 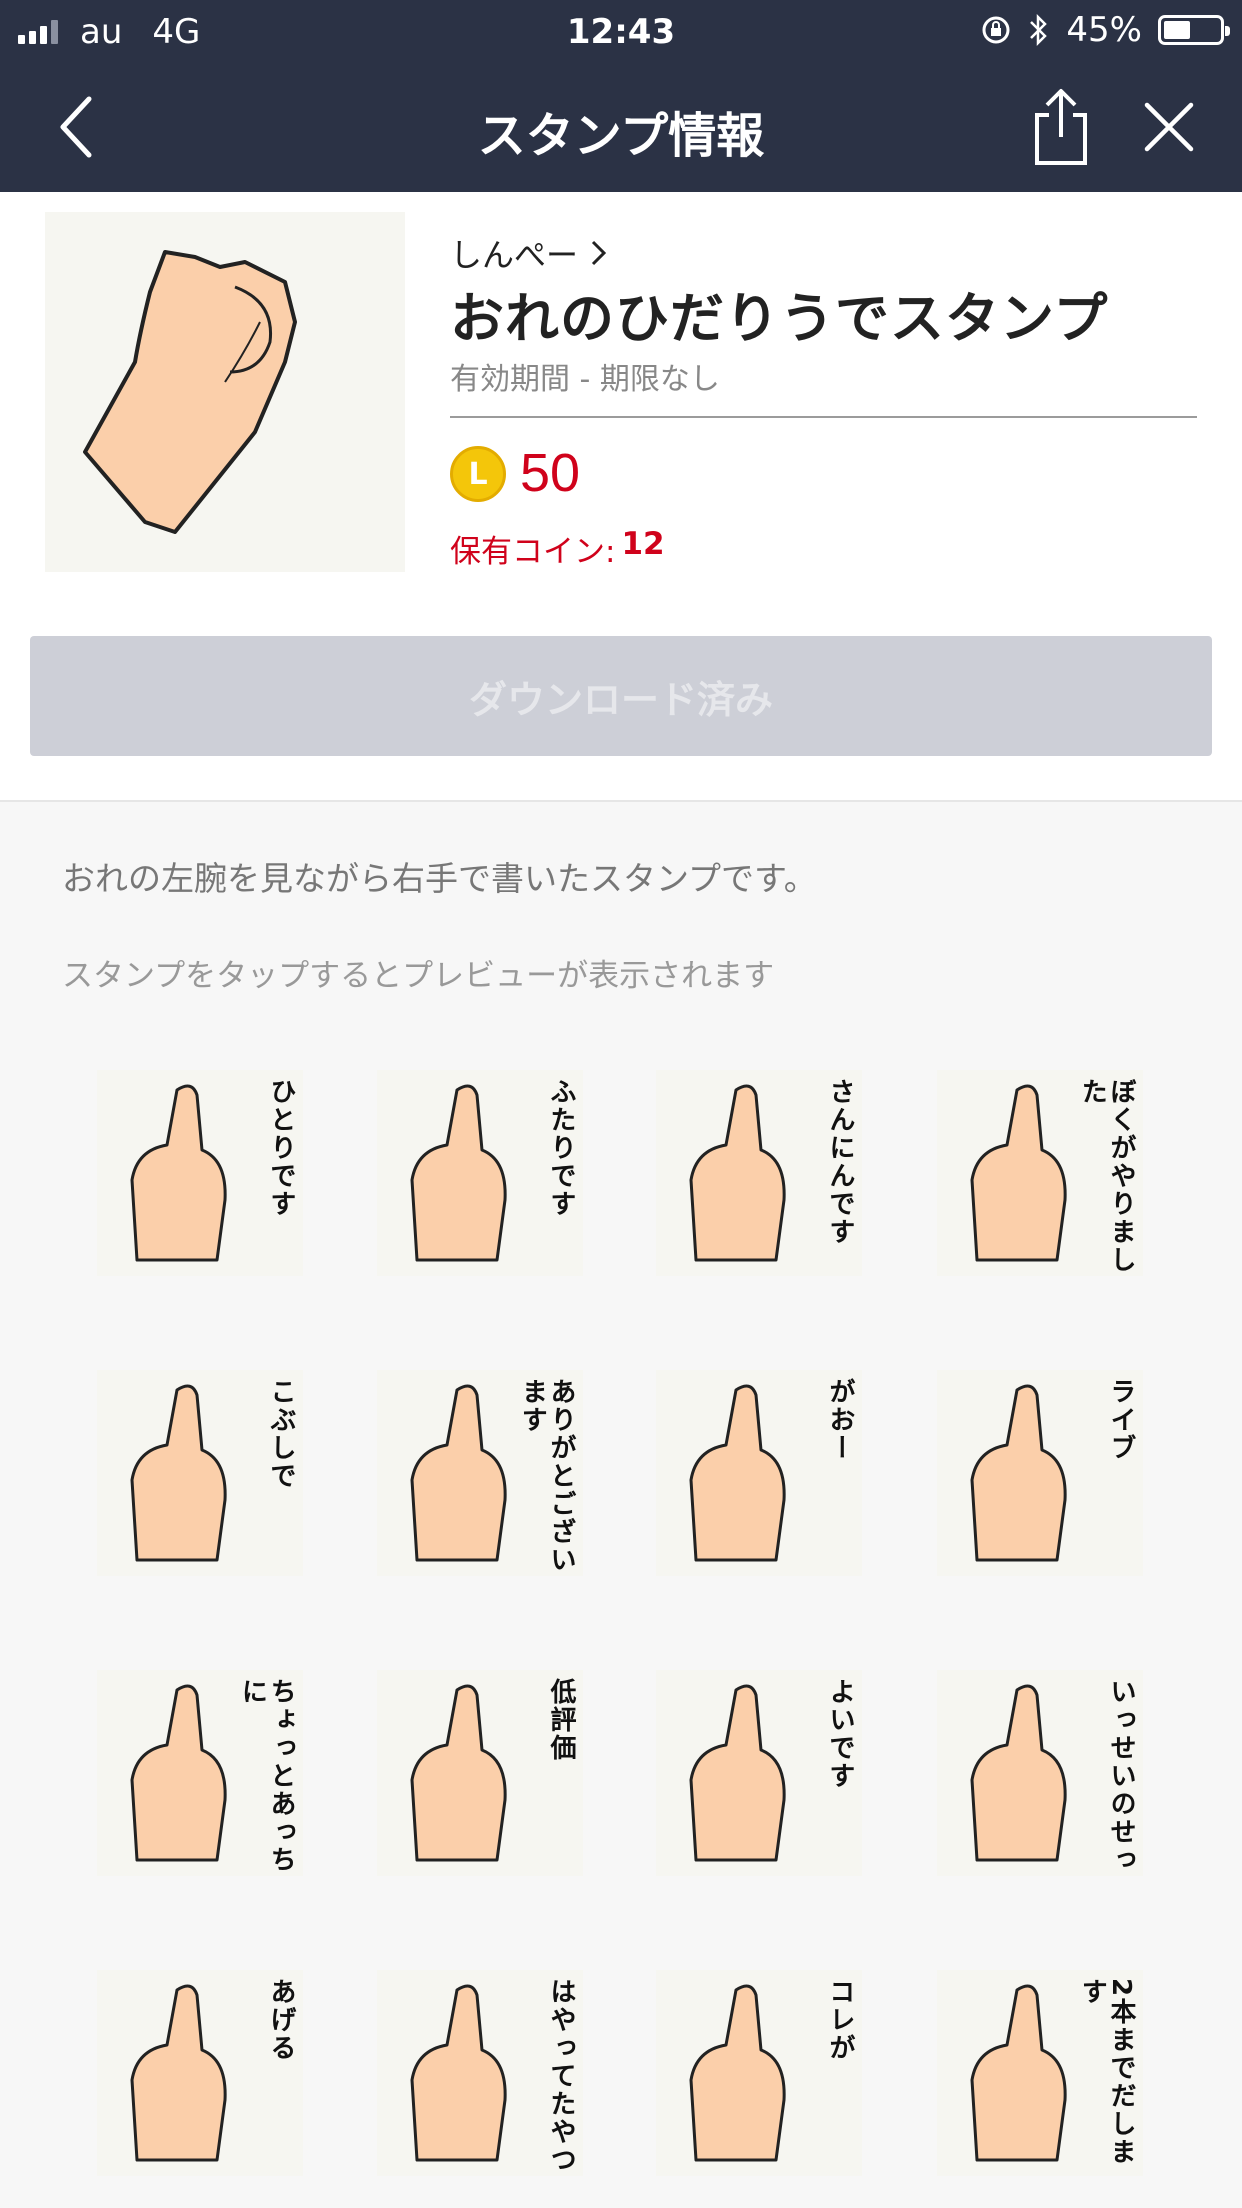 I want to click on close-button, so click(x=1169, y=127).